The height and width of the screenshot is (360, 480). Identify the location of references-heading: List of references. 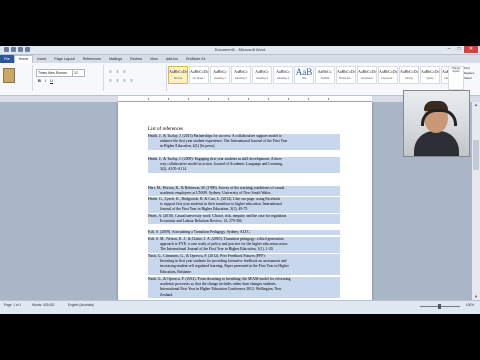
(165, 129).